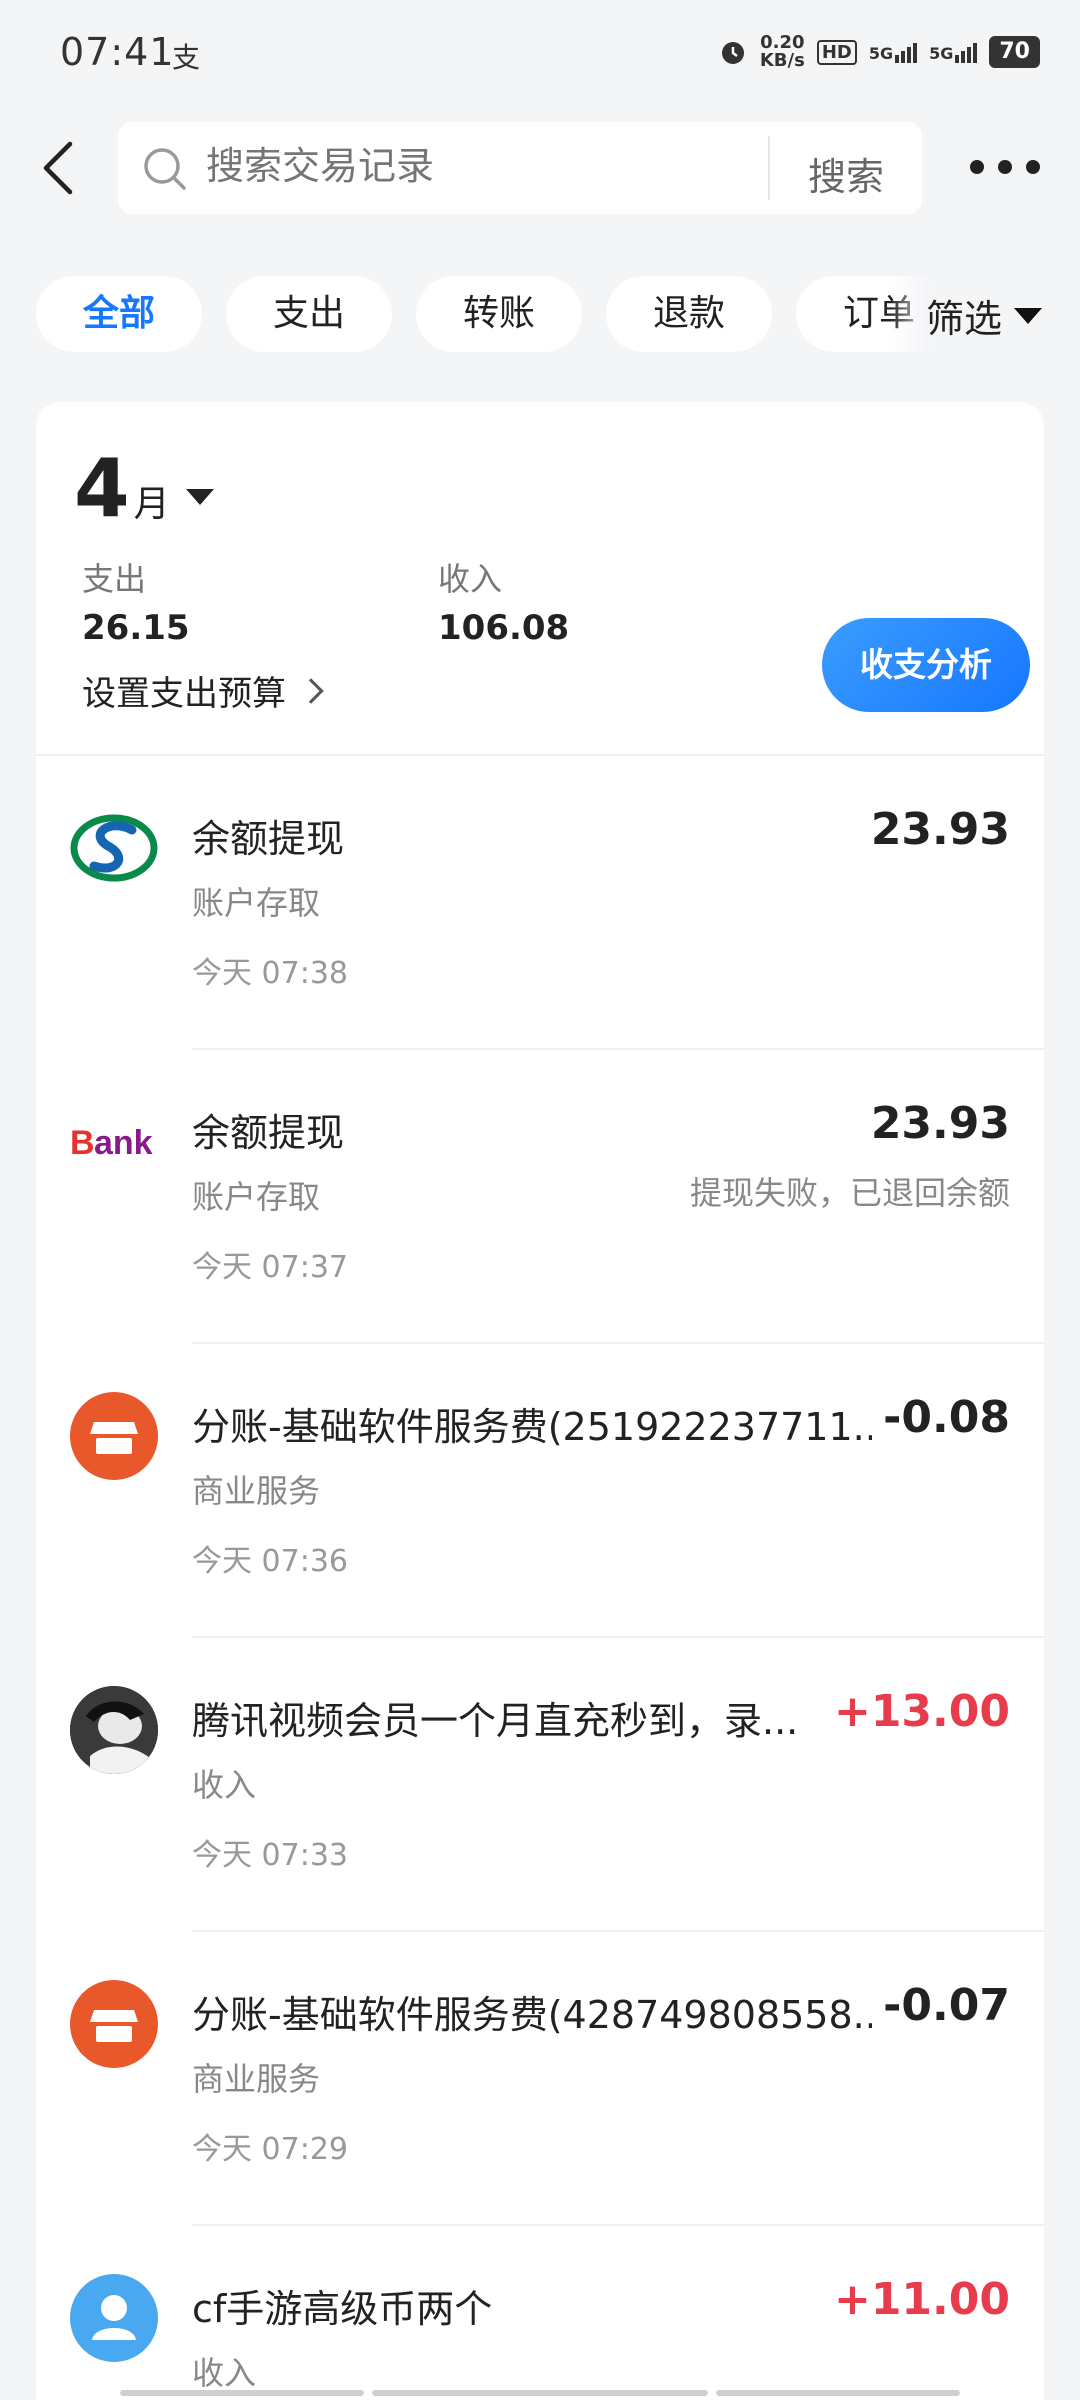 This screenshot has width=1080, height=2400. What do you see at coordinates (1014, 52) in the screenshot?
I see `battery-icon: 70` at bounding box center [1014, 52].